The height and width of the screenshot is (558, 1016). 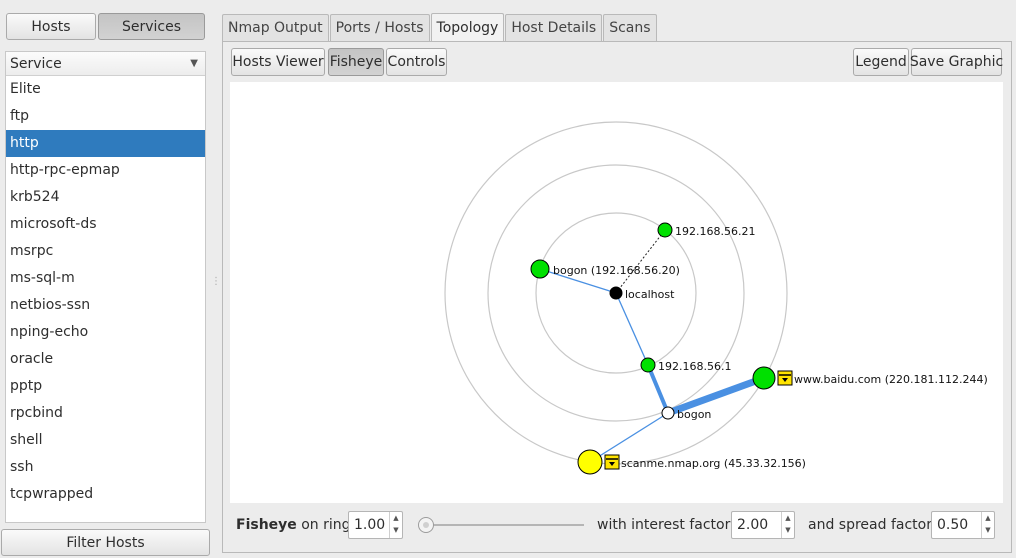 I want to click on hosts-viewer-button: Hosts Viewer, so click(x=278, y=62).